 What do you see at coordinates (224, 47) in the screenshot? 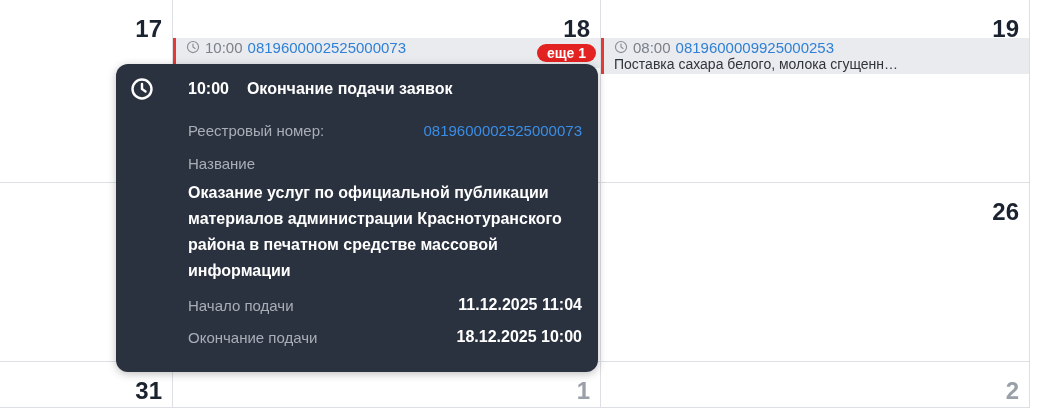
I see `event-time: 10:00` at bounding box center [224, 47].